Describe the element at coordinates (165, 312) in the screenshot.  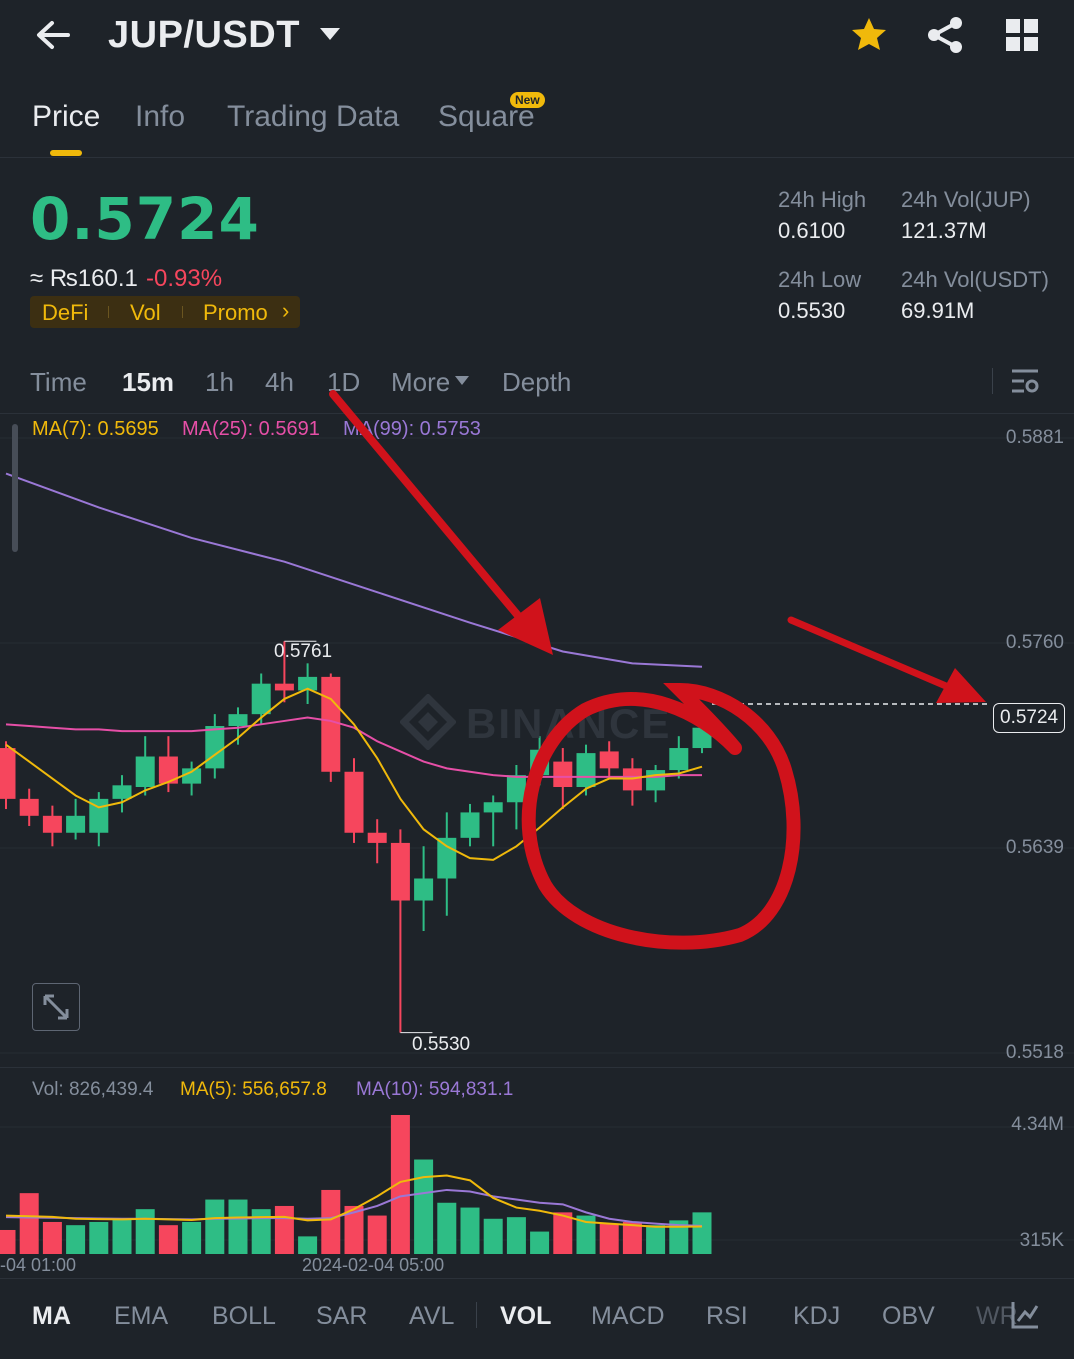
I see `tag-bar: DeFi Vol Promo ›` at that location.